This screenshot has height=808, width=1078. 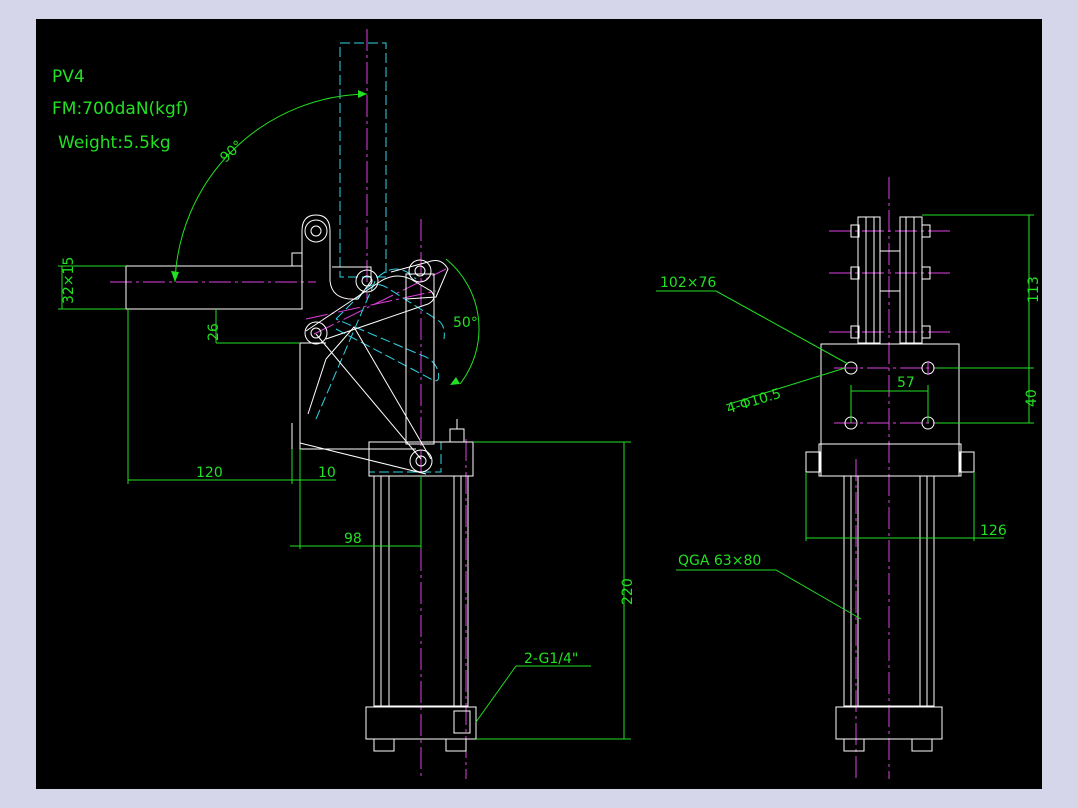 I want to click on dim-26: 26, so click(x=214, y=332).